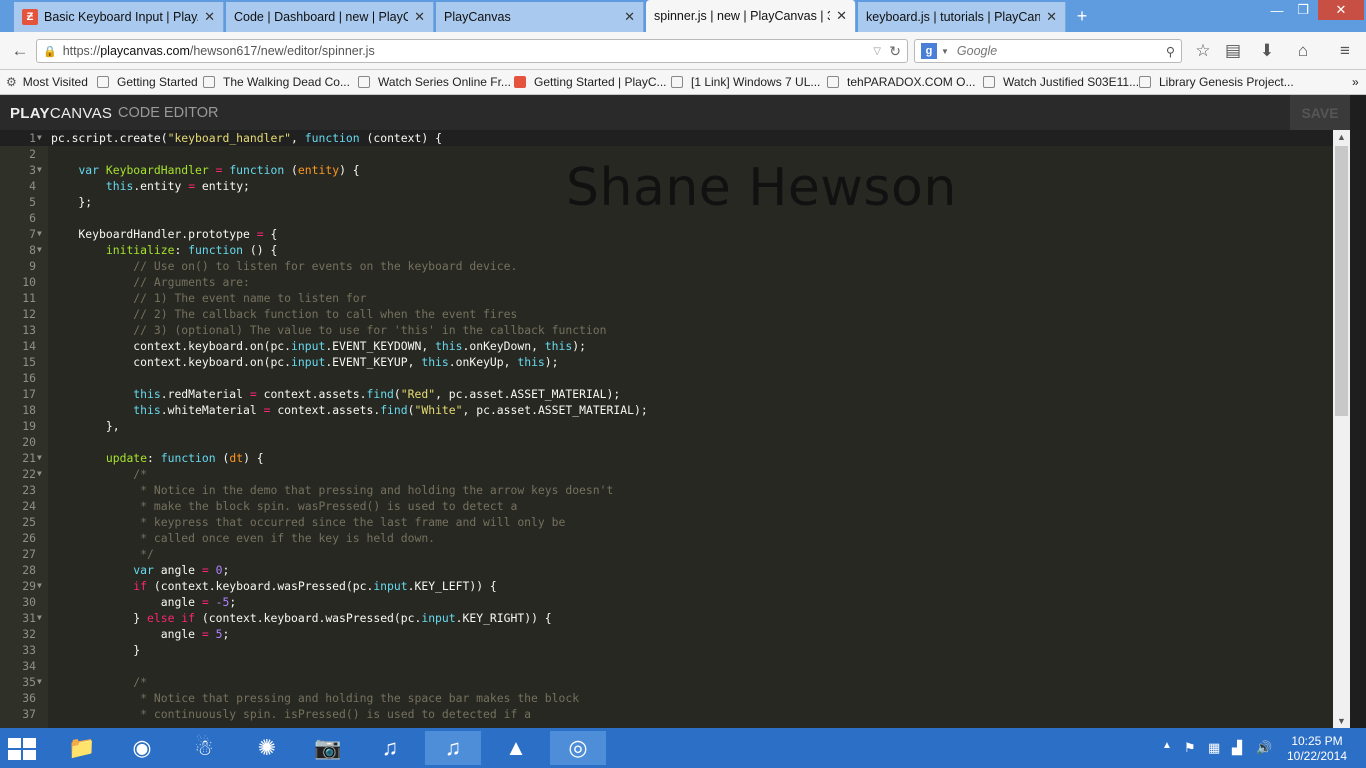 The image size is (1366, 768). What do you see at coordinates (1233, 51) in the screenshot?
I see `bookmarks-list-icon: ▤` at bounding box center [1233, 51].